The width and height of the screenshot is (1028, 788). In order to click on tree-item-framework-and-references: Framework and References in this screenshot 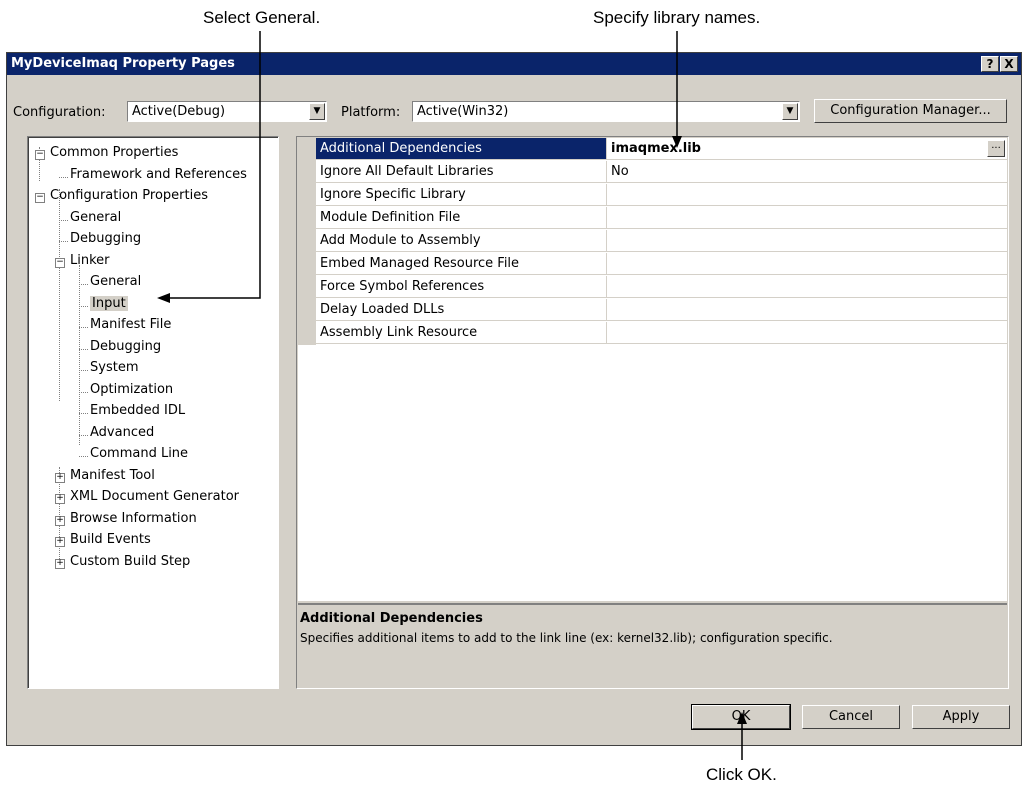, I will do `click(158, 174)`.